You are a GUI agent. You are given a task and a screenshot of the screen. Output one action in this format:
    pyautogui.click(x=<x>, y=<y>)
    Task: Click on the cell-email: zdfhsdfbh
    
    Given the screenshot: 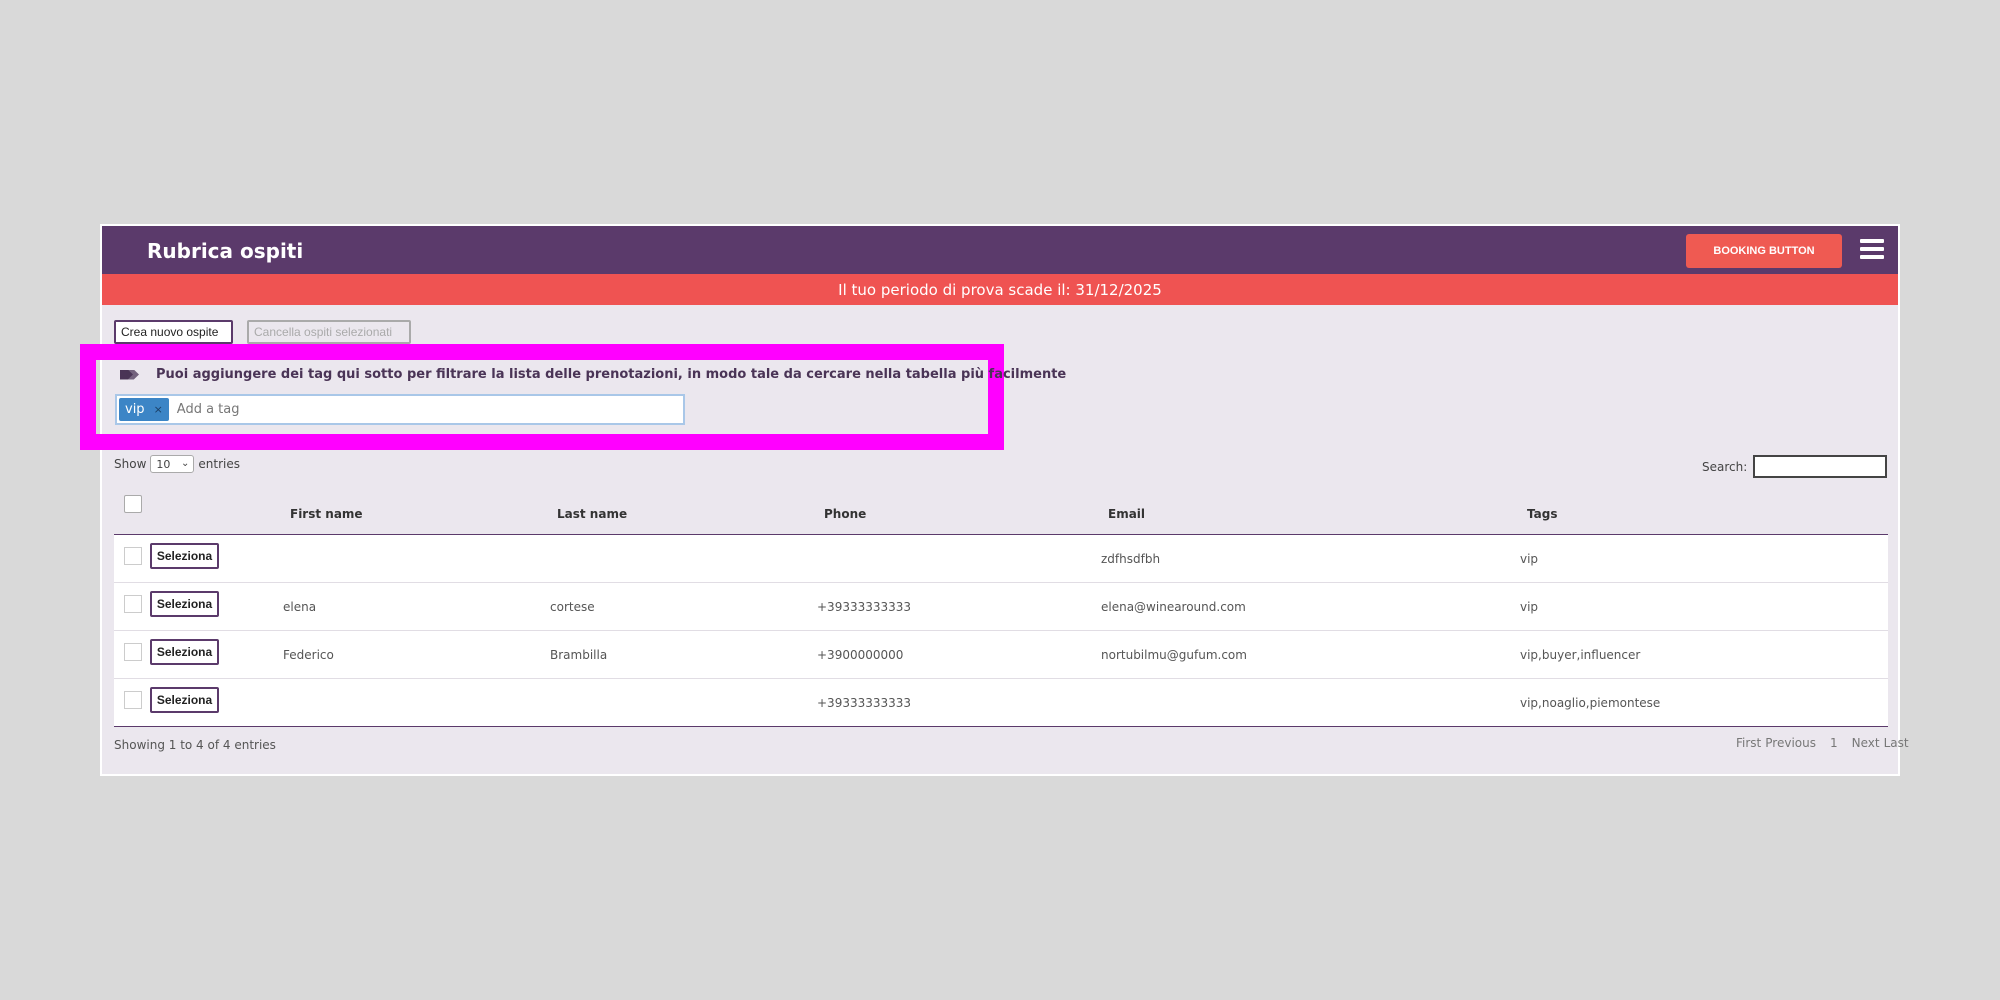 What is the action you would take?
    pyautogui.click(x=1131, y=559)
    